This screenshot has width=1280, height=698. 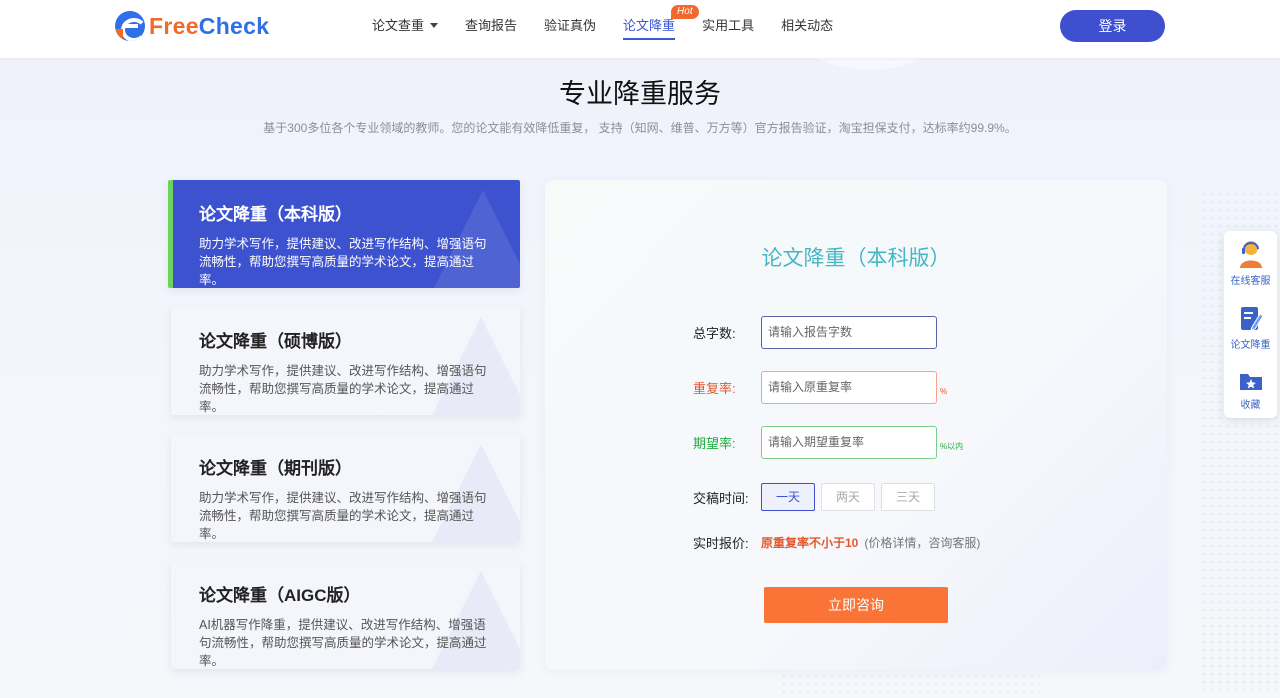 What do you see at coordinates (640, 94) in the screenshot?
I see `page-title: 专业降重服务` at bounding box center [640, 94].